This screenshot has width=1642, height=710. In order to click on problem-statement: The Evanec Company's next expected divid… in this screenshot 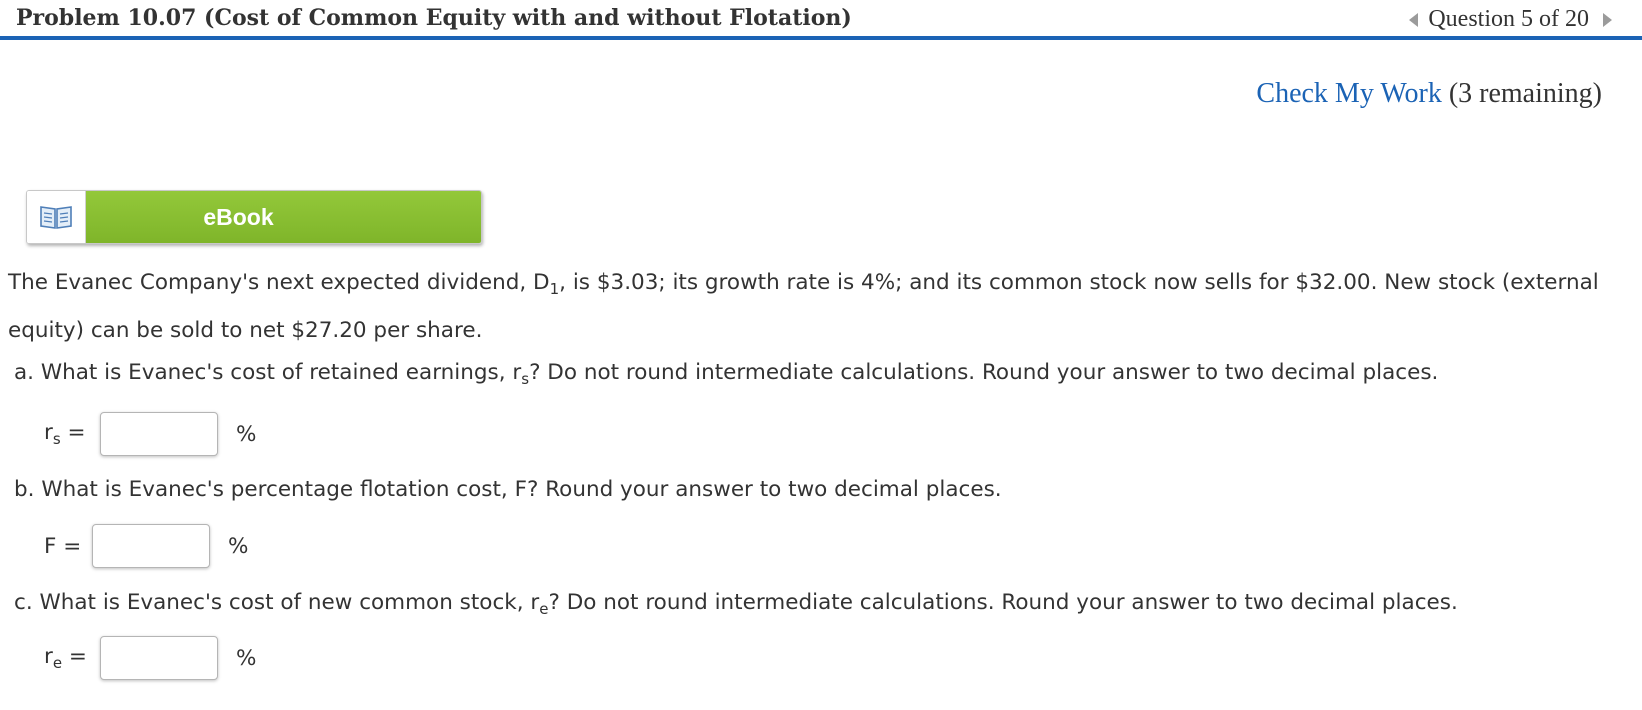, I will do `click(803, 306)`.